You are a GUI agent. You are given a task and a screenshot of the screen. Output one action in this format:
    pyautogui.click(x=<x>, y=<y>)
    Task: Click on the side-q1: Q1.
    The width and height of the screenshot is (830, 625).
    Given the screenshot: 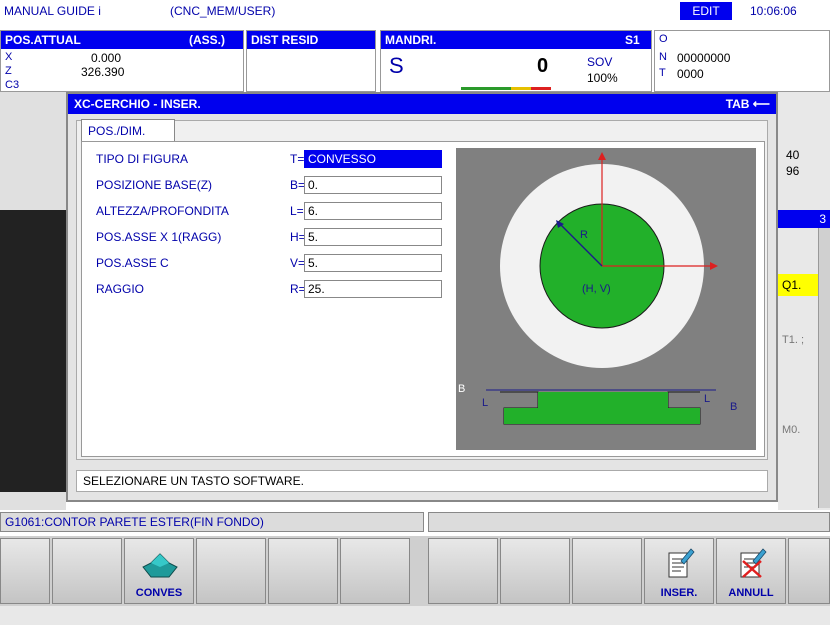 What is the action you would take?
    pyautogui.click(x=798, y=285)
    